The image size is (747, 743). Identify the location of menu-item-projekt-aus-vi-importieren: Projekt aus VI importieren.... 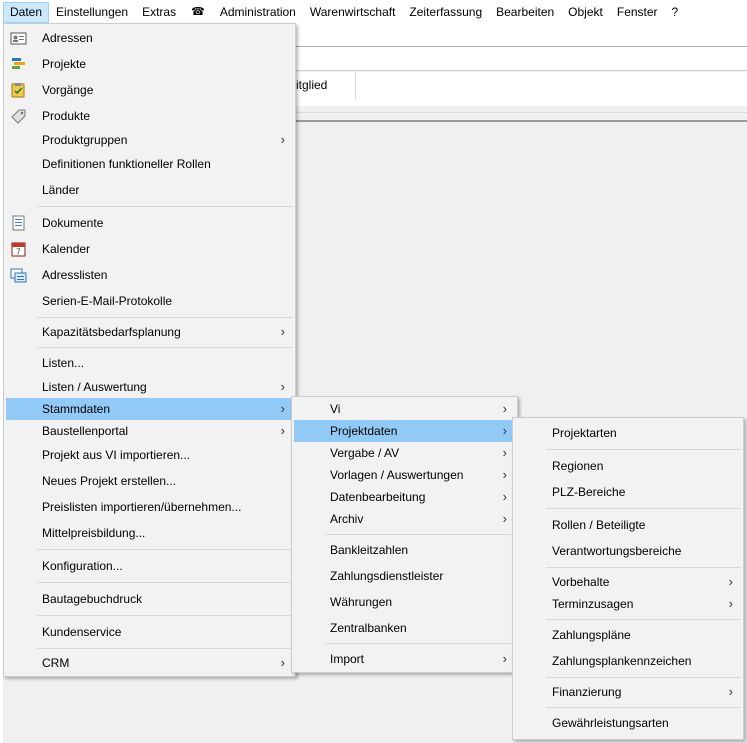
(149, 455).